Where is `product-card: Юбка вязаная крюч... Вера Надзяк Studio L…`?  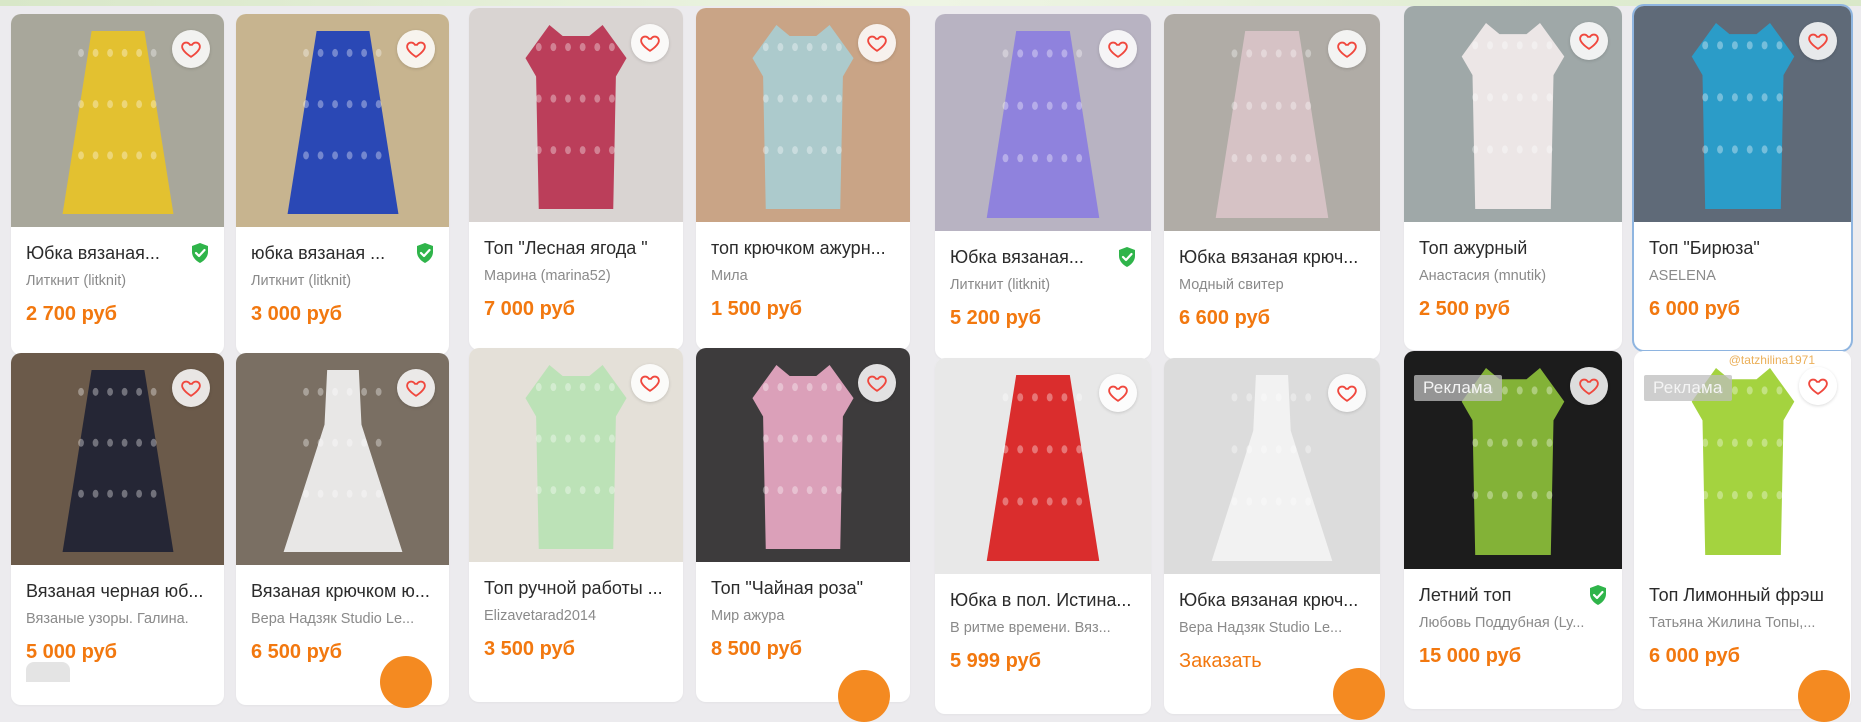 product-card: Юбка вязаная крюч... Вера Надзяк Studio L… is located at coordinates (1272, 536).